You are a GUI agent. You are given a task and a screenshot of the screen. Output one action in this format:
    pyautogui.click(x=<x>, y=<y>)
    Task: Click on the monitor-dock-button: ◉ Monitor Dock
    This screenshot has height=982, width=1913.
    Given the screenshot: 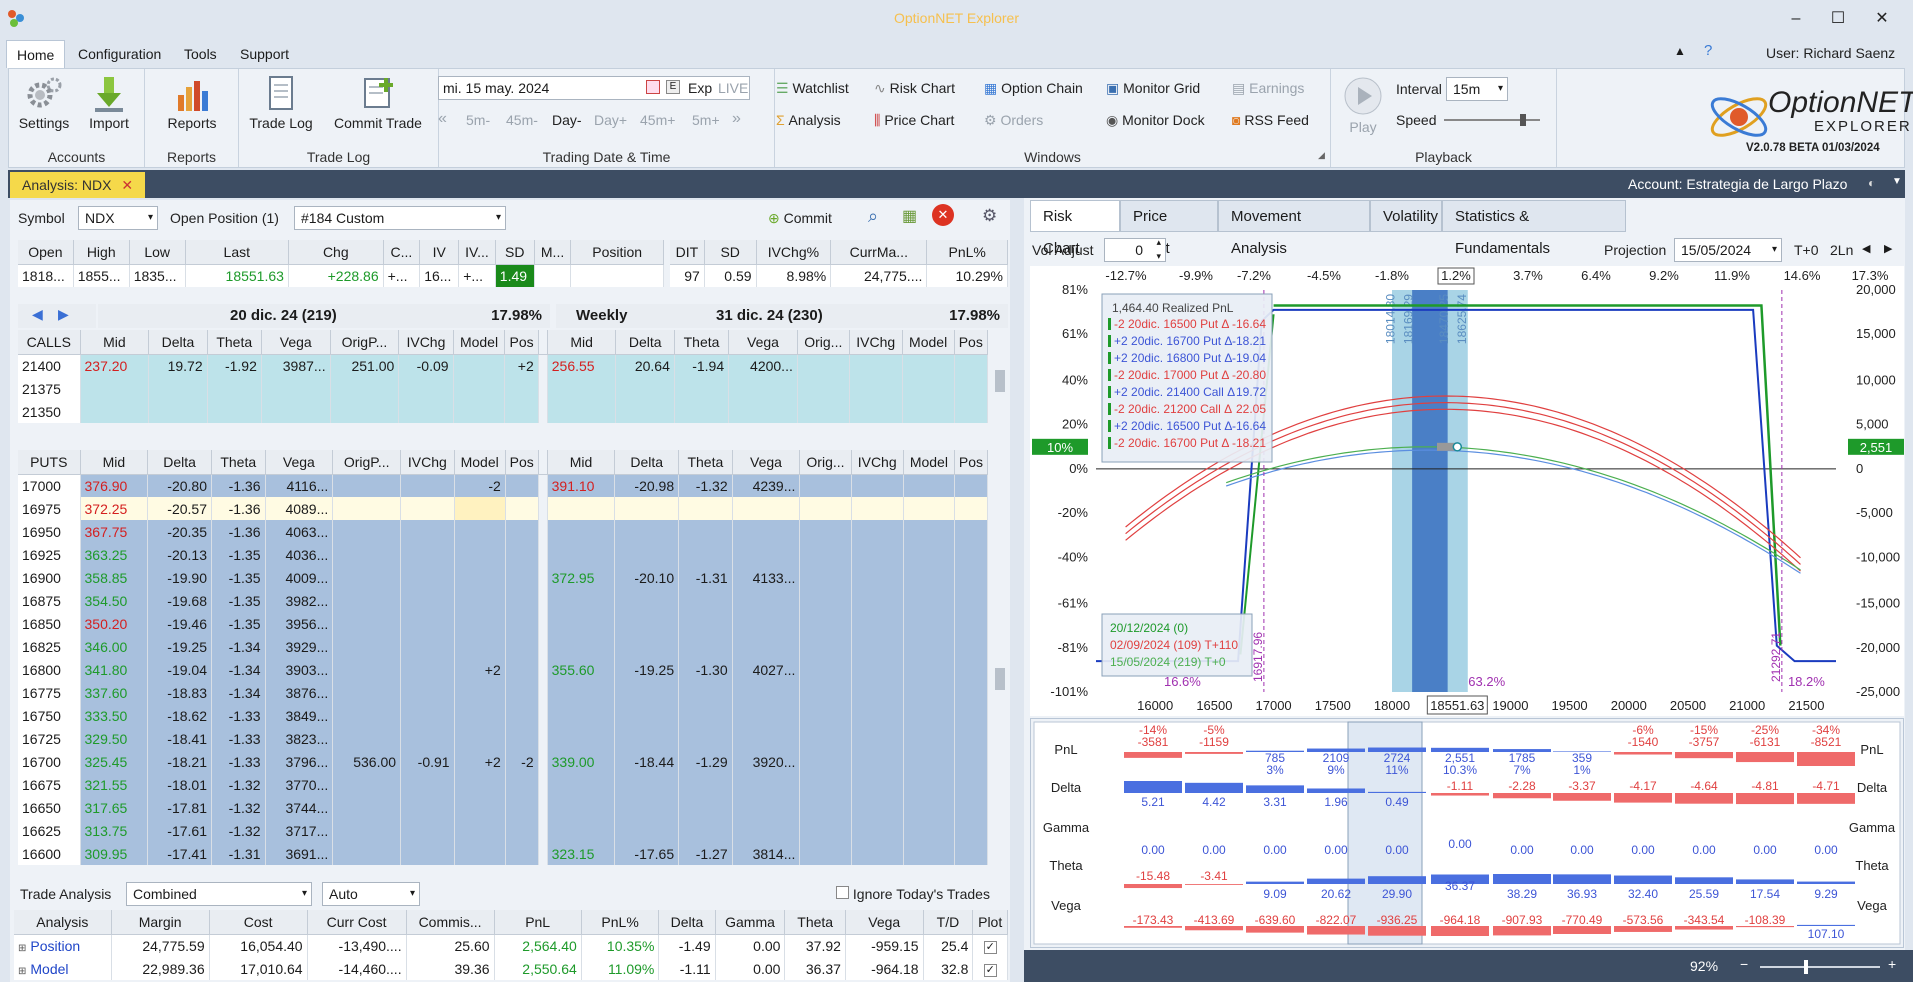 What is the action you would take?
    pyautogui.click(x=1155, y=120)
    